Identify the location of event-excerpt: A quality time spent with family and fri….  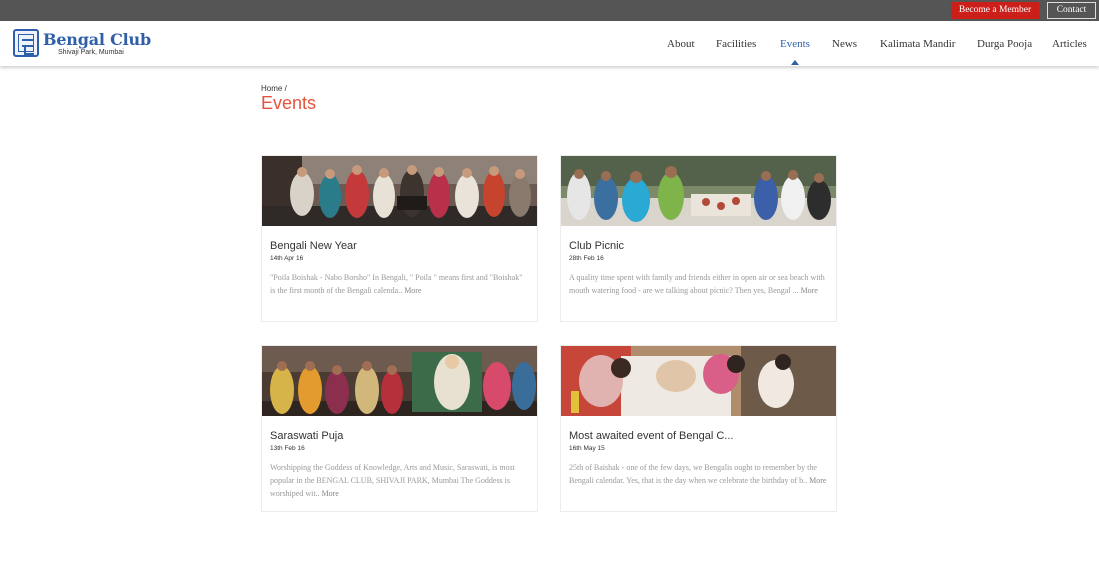
(698, 284).